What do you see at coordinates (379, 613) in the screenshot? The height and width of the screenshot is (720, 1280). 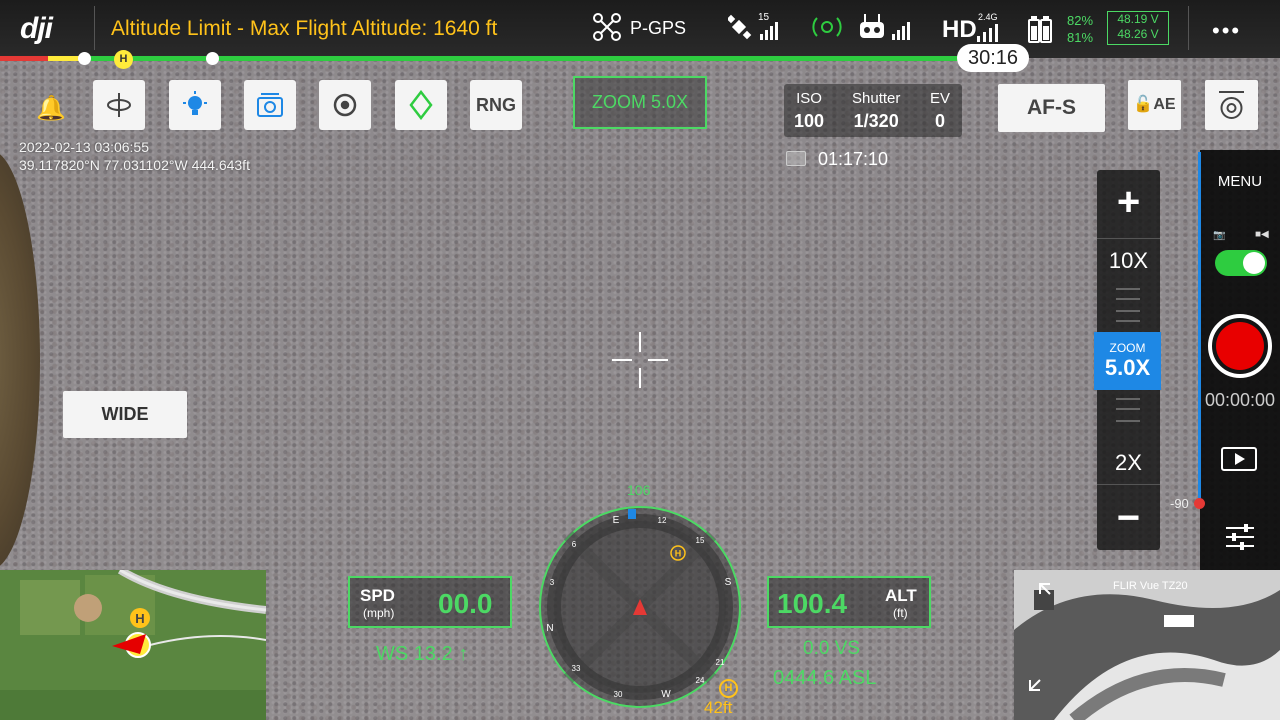 I see `spd-unit: (mph)` at bounding box center [379, 613].